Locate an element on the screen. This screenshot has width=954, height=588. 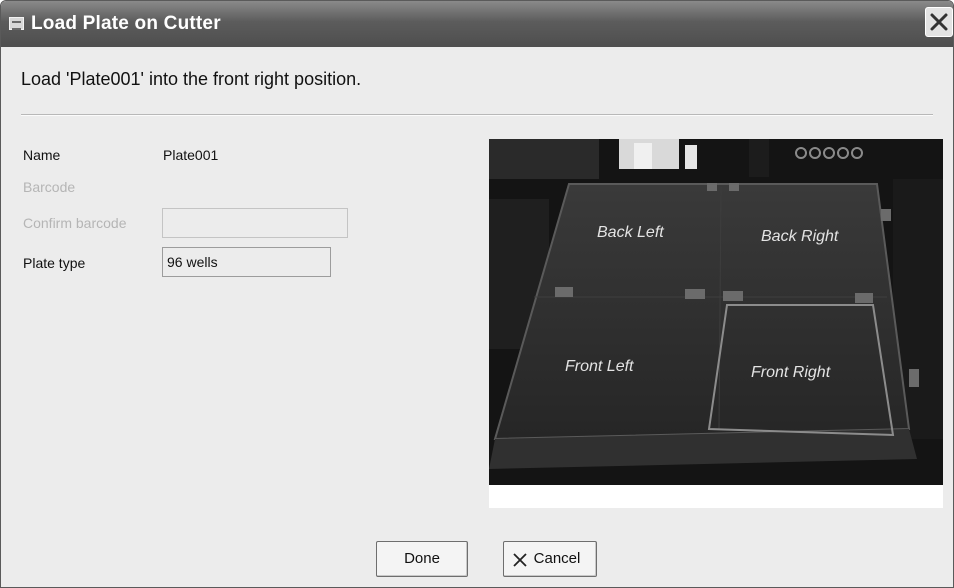
divider is located at coordinates (477, 115).